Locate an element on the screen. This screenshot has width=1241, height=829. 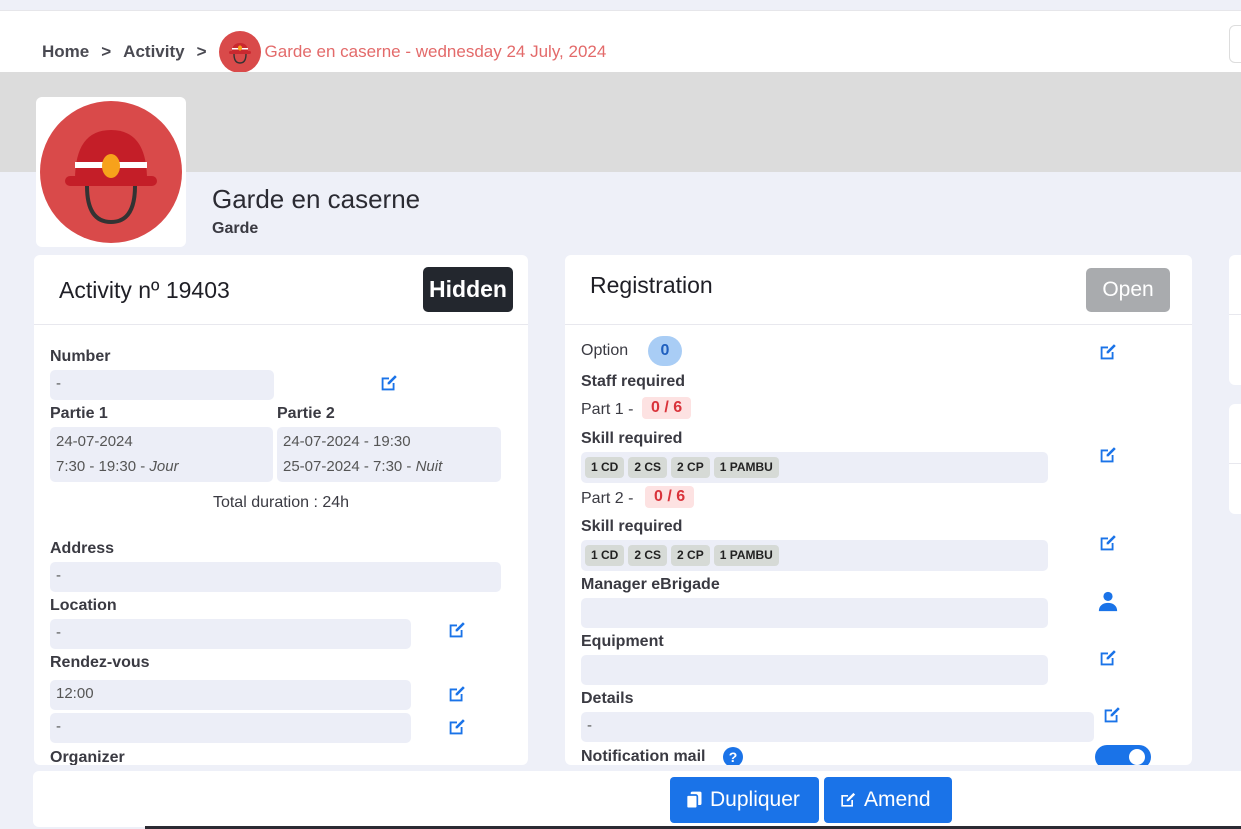
breadcrumb-activity-link: Activity is located at coordinates (153, 52).